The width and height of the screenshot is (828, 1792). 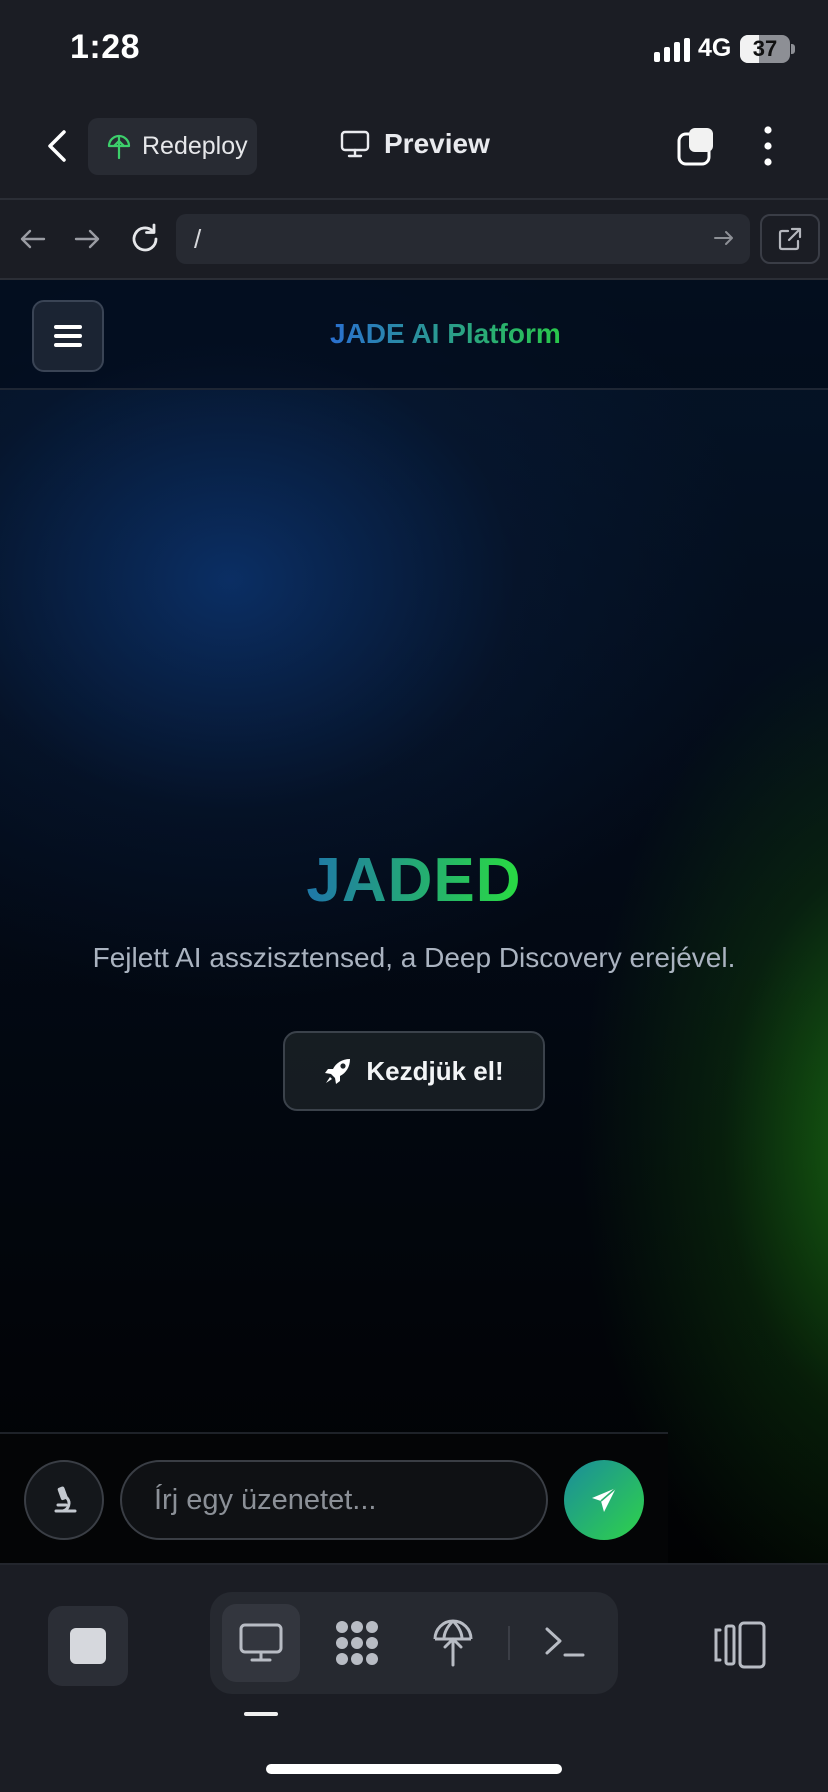 I want to click on tool-group, so click(x=414, y=1643).